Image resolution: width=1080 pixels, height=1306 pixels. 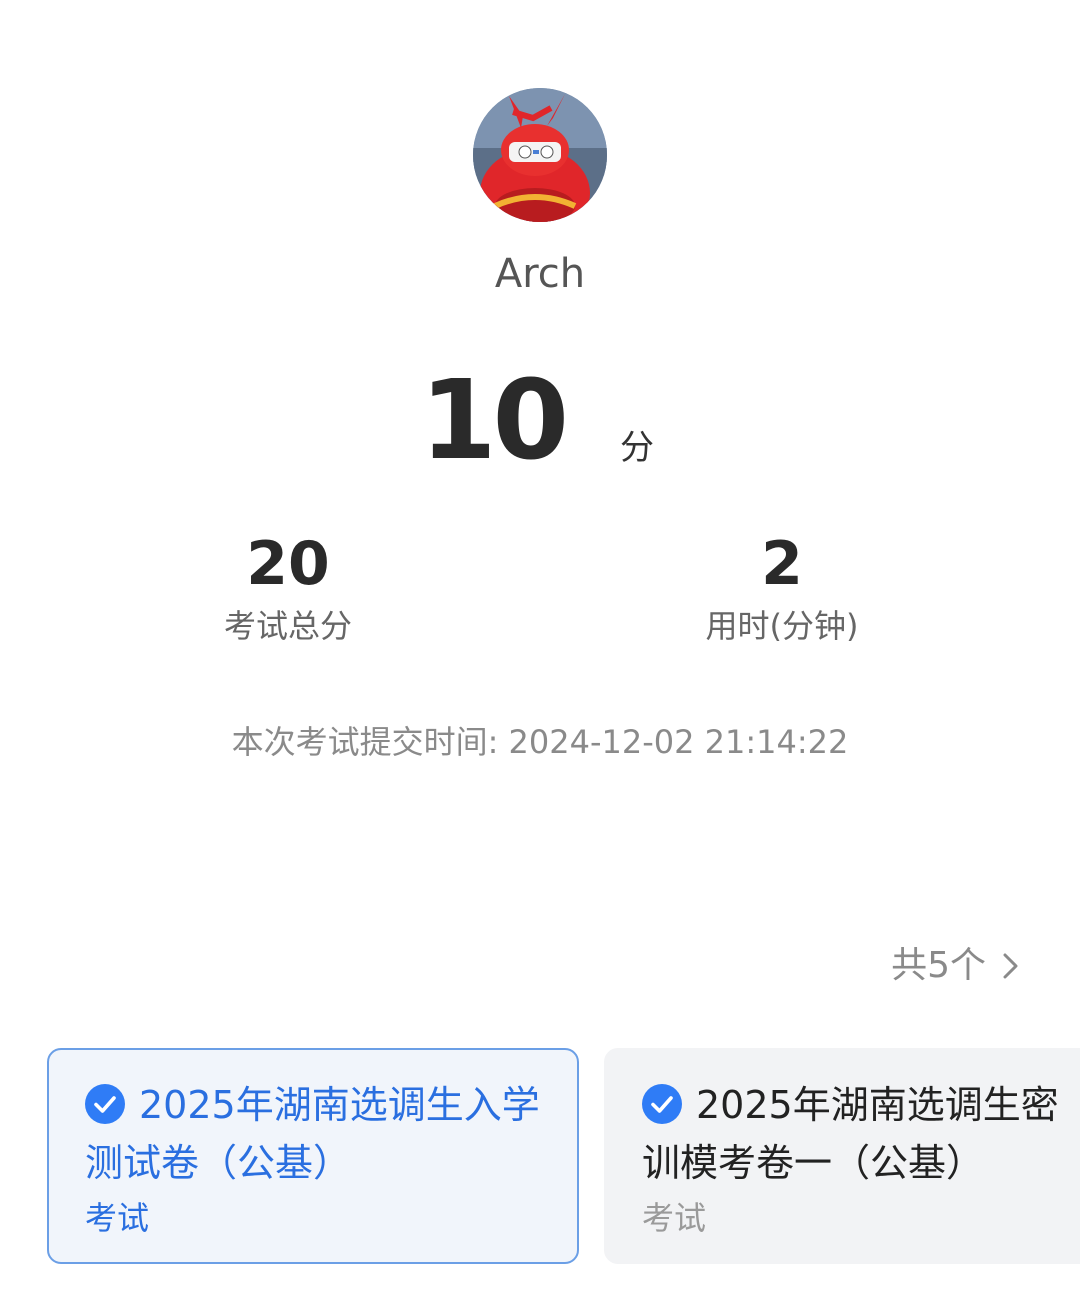 I want to click on username: Arch, so click(x=540, y=274).